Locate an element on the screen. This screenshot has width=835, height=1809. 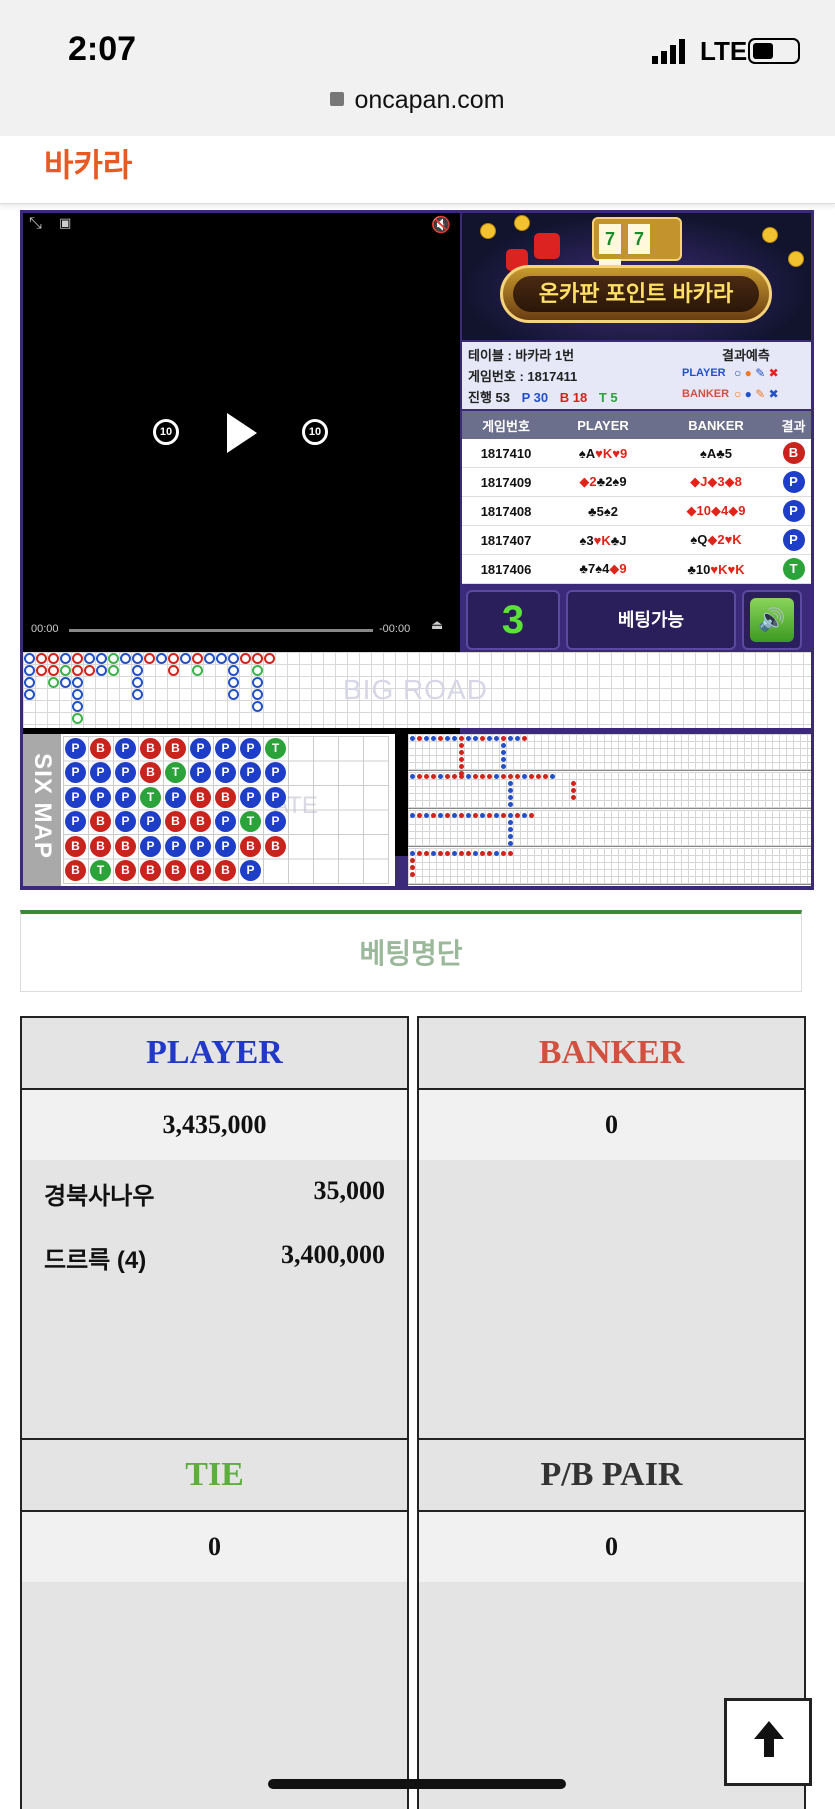
pip-icon: ▣ is located at coordinates (65, 223).